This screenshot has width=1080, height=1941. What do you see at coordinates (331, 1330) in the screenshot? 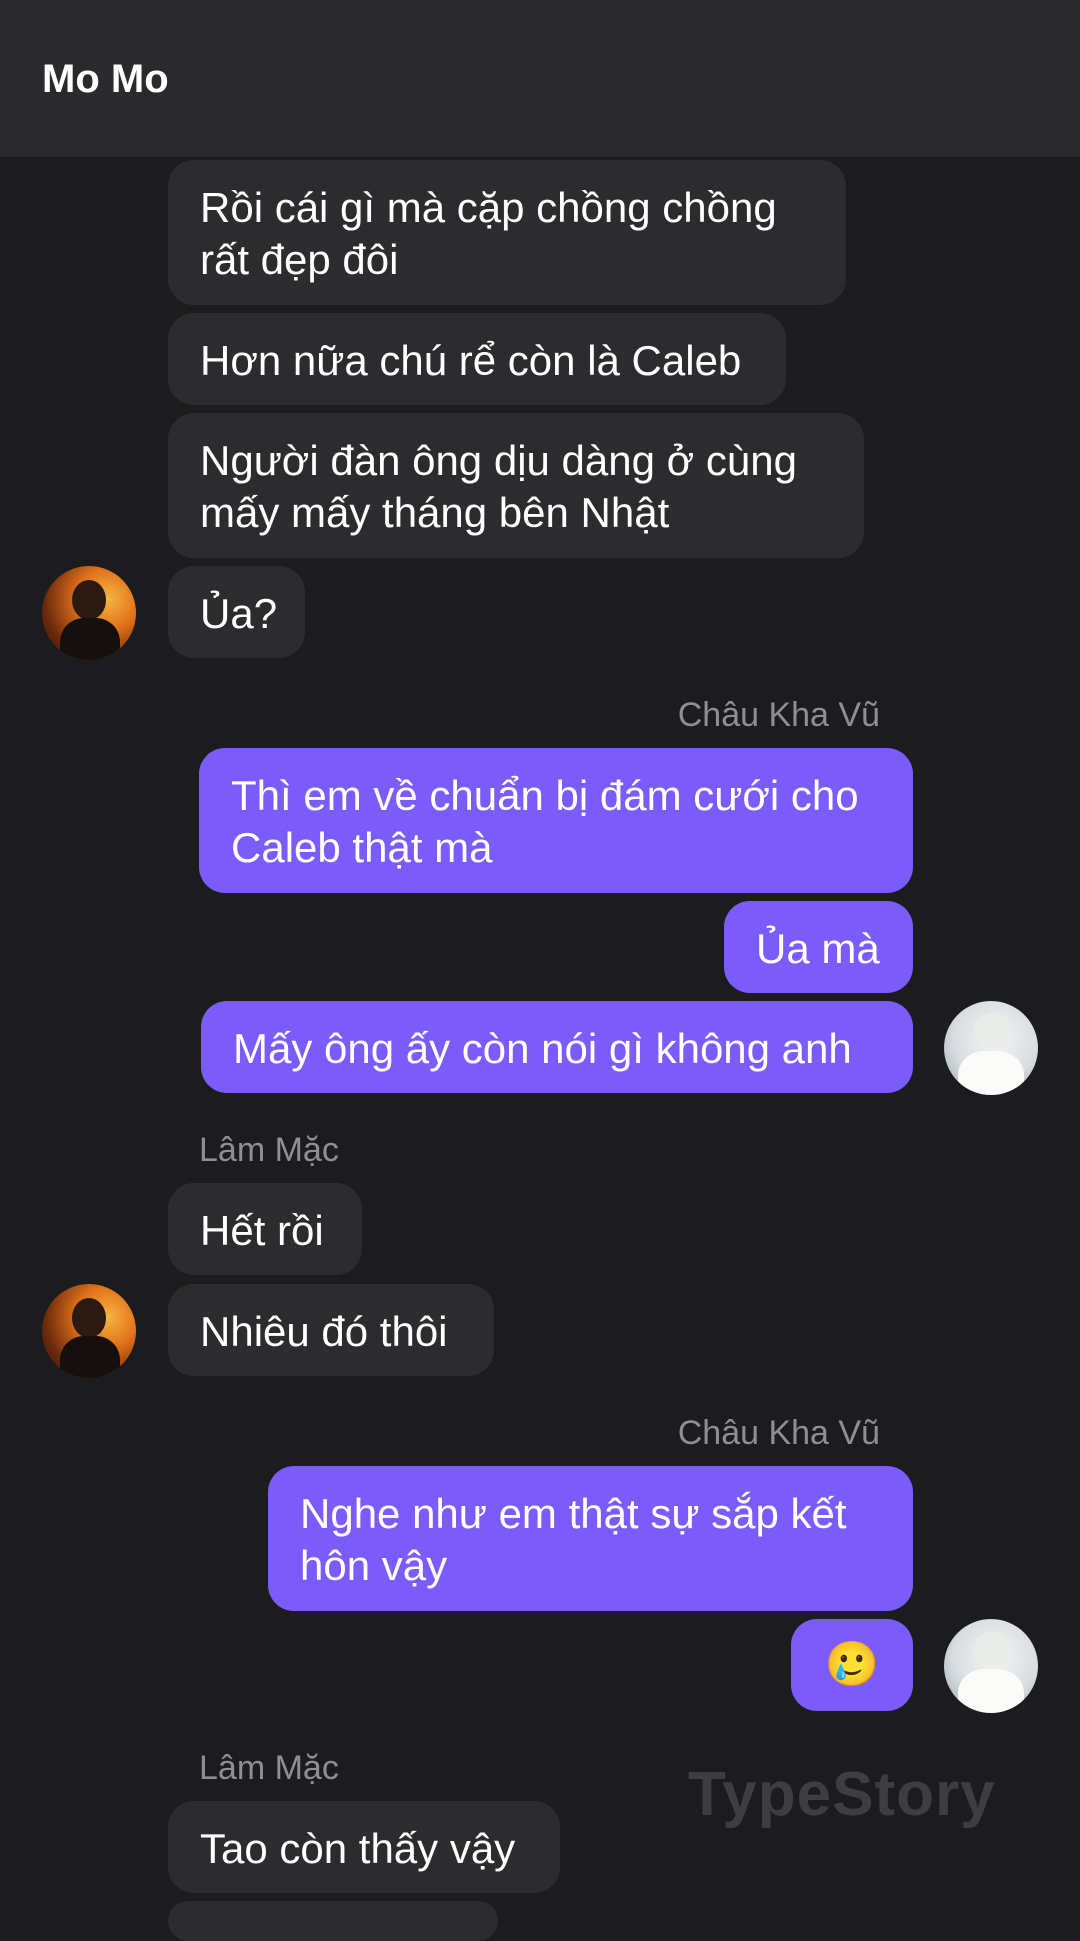
I see `message-bubble-incoming: Nhiêu đó thôi` at bounding box center [331, 1330].